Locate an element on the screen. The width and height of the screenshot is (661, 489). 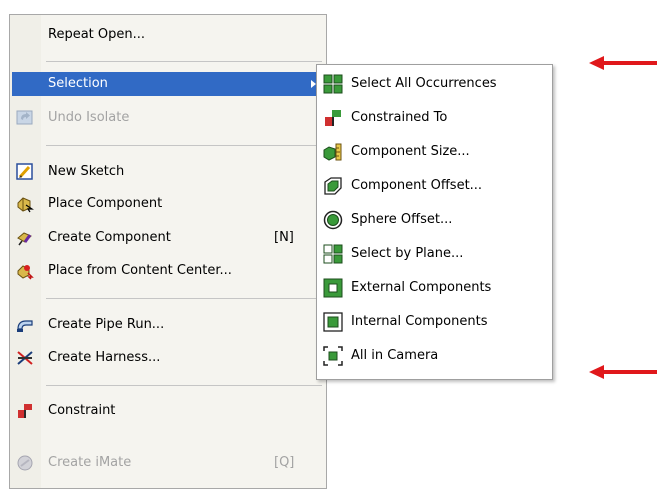
menu-item-undo-isolate: Undo Isolate is located at coordinates (168, 118).